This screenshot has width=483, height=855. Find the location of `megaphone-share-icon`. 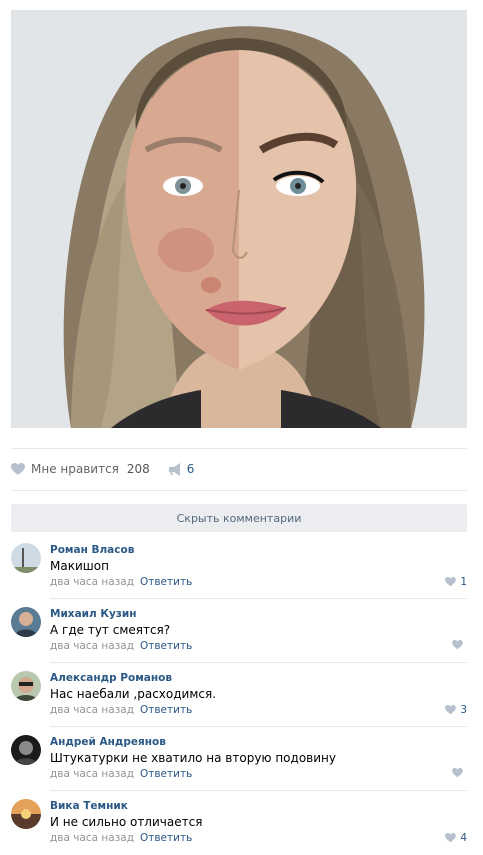

megaphone-share-icon is located at coordinates (175, 469).